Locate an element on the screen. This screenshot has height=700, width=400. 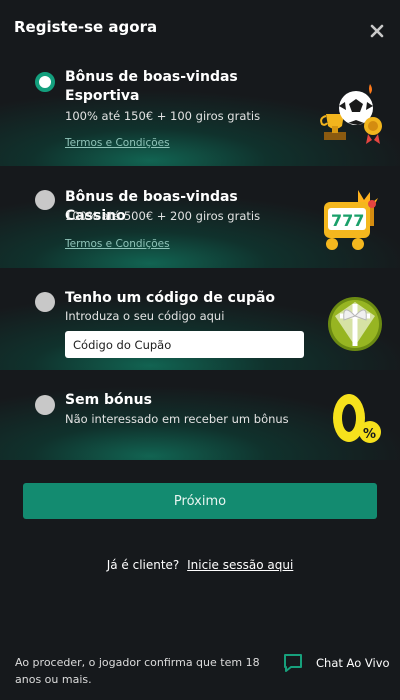
chat-label: Chat Ao Vivo is located at coordinates (353, 663).